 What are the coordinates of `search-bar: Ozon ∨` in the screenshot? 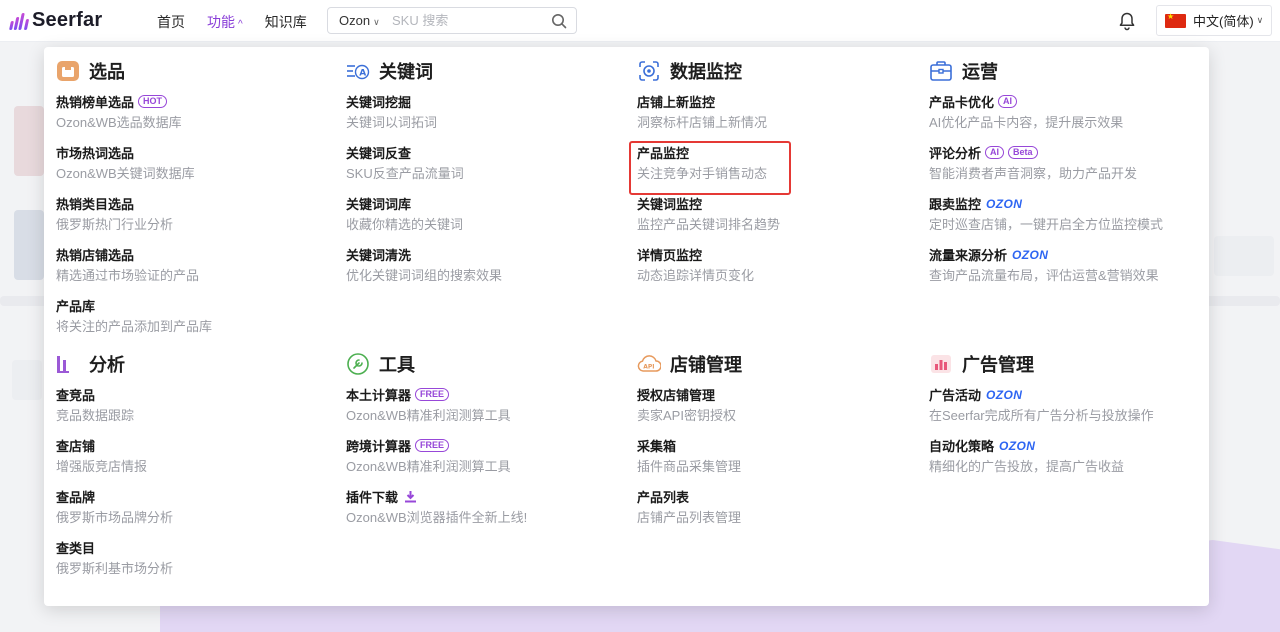 It's located at (452, 20).